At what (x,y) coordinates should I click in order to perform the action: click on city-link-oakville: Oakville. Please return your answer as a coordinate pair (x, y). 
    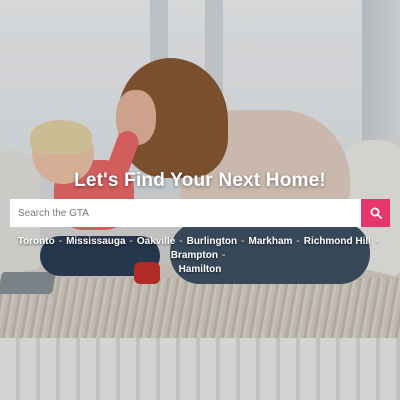
    Looking at the image, I should click on (156, 241).